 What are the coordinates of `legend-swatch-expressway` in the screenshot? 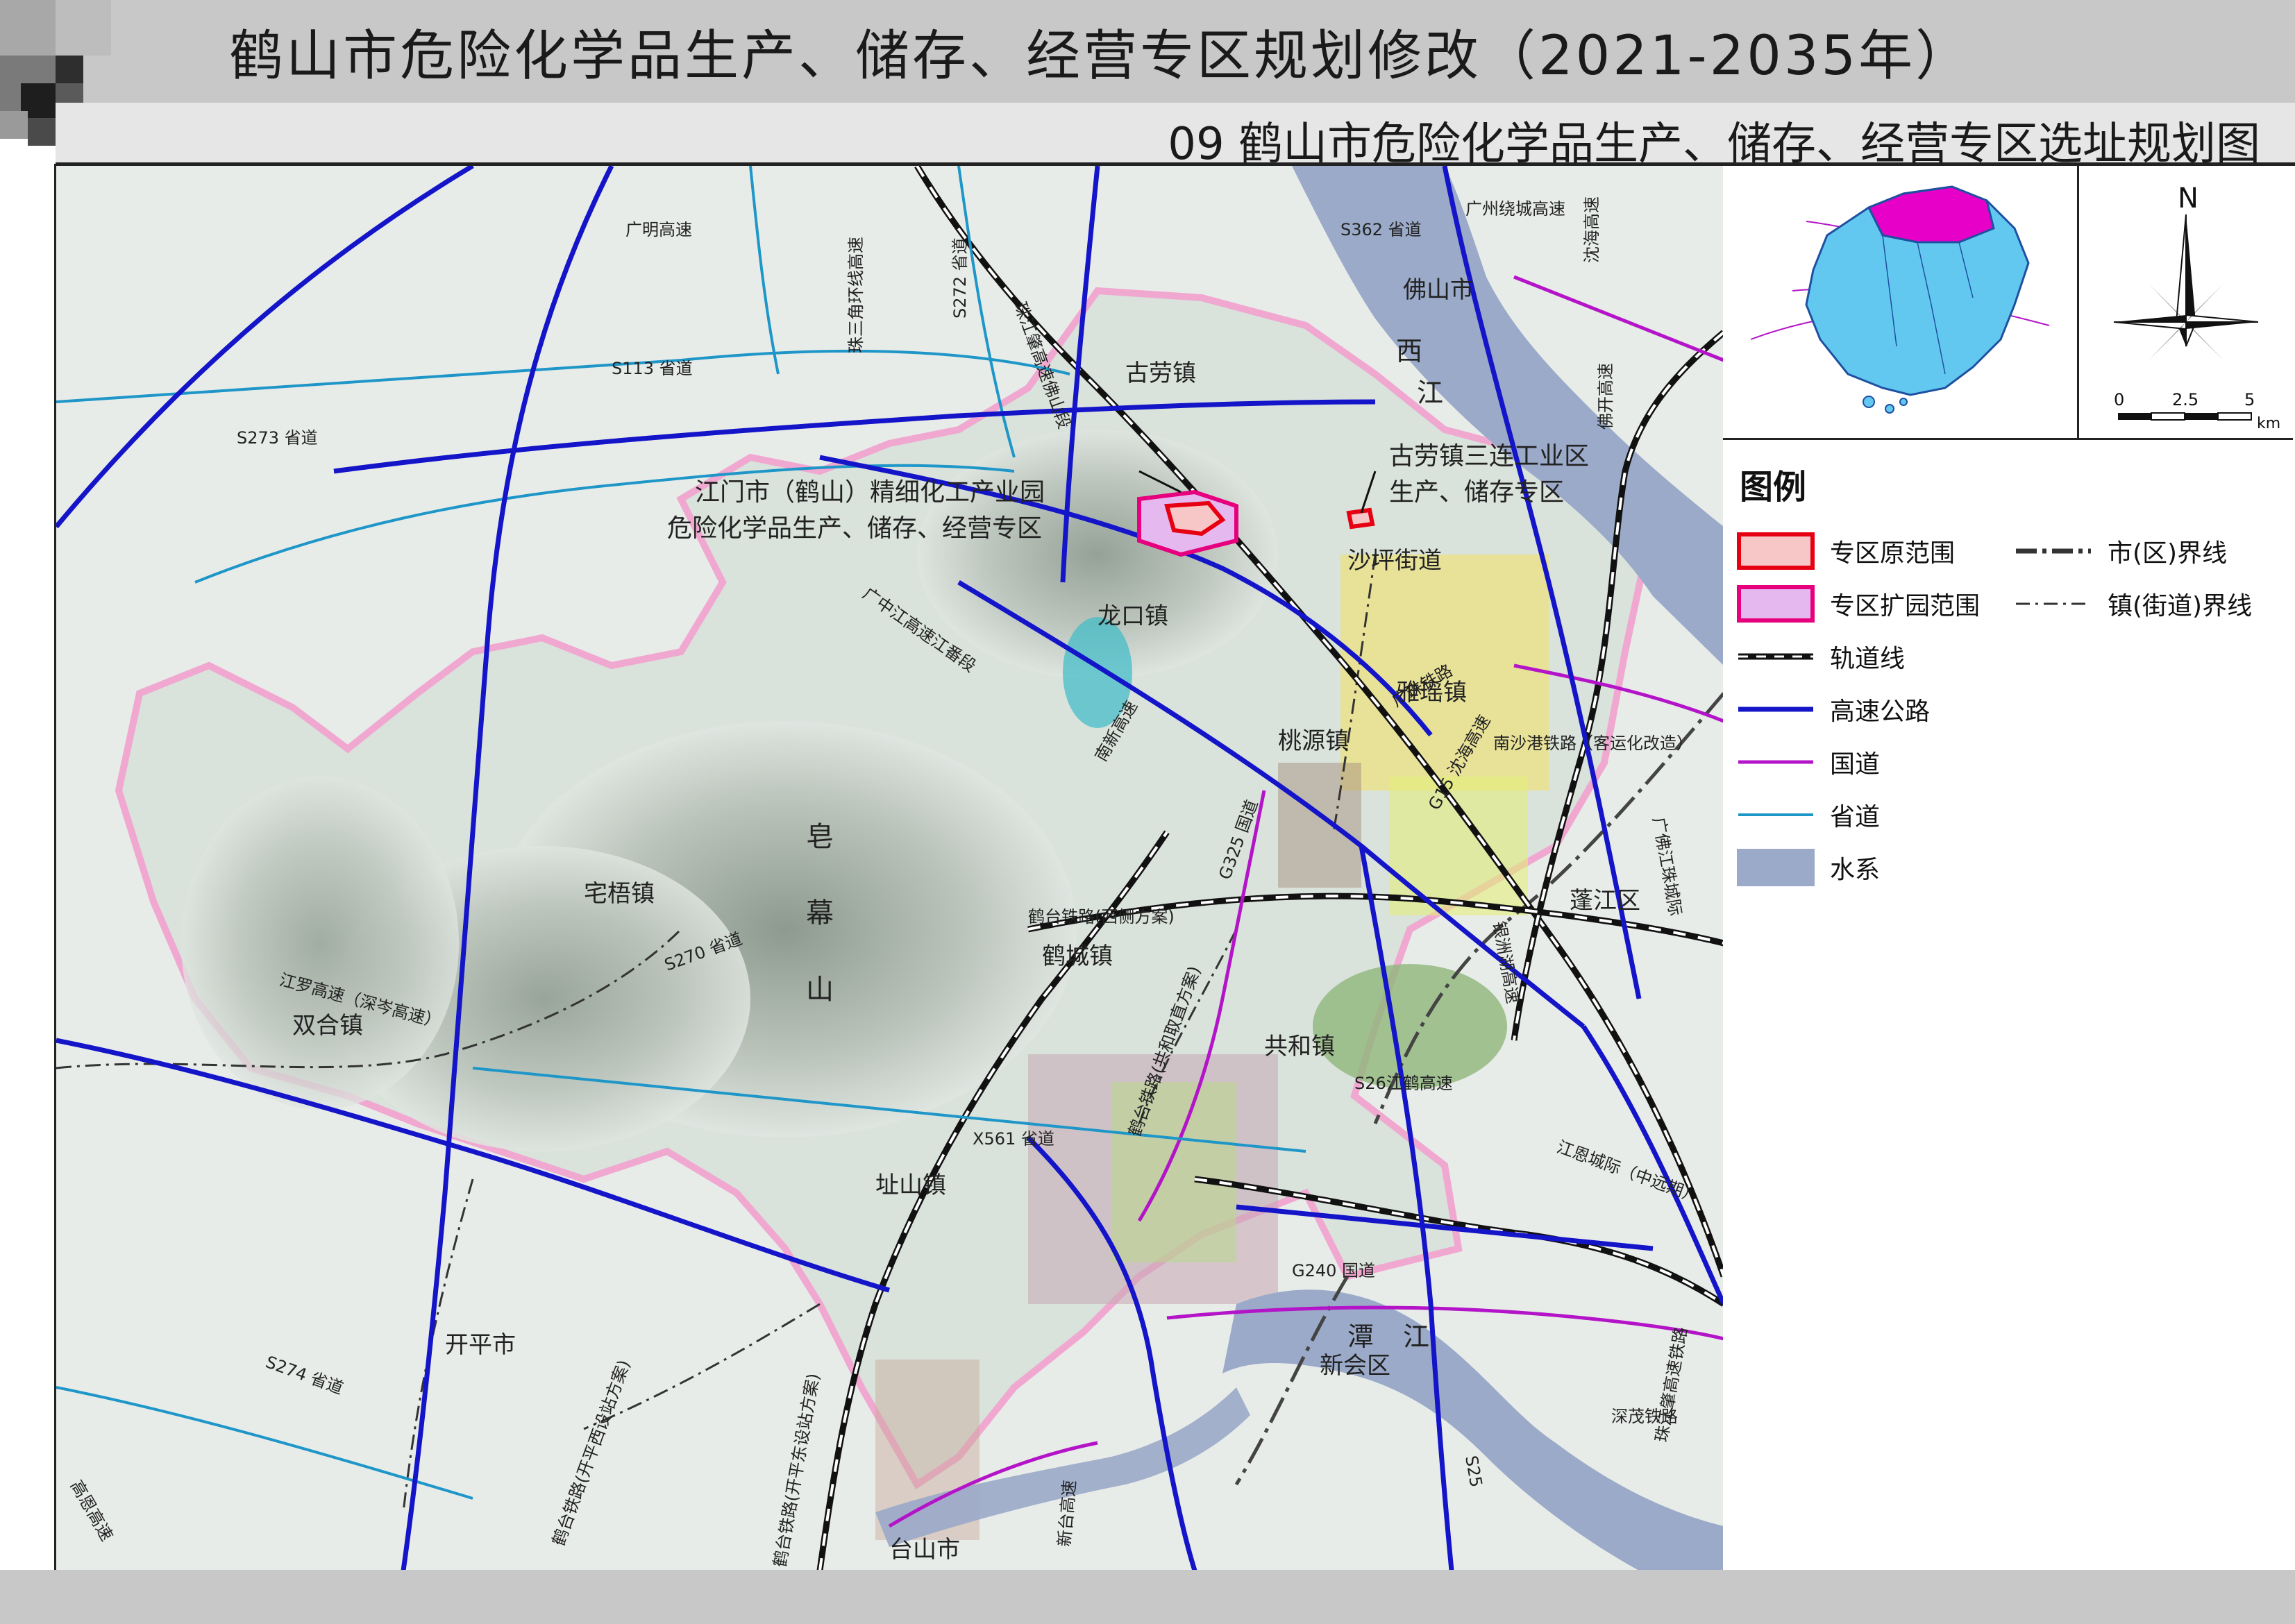 It's located at (1776, 709).